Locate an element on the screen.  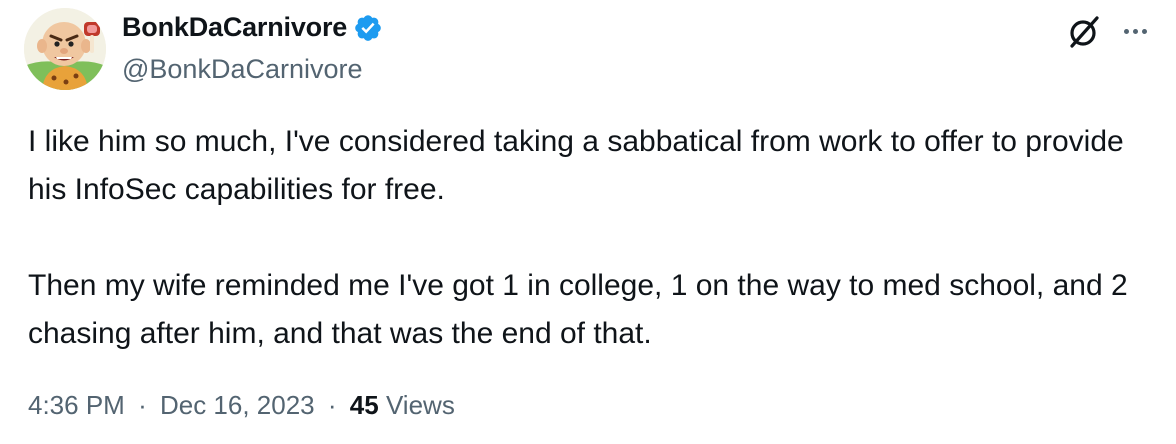
author-display-name: BonkDaCarnivore is located at coordinates (234, 27).